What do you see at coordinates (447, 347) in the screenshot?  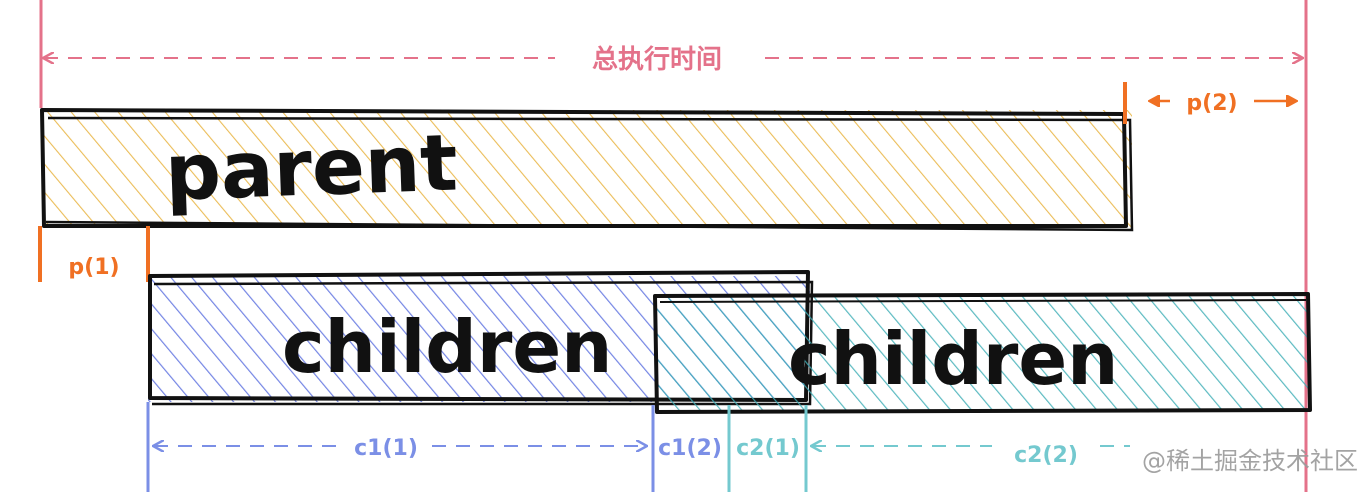 I see `child1-label: children` at bounding box center [447, 347].